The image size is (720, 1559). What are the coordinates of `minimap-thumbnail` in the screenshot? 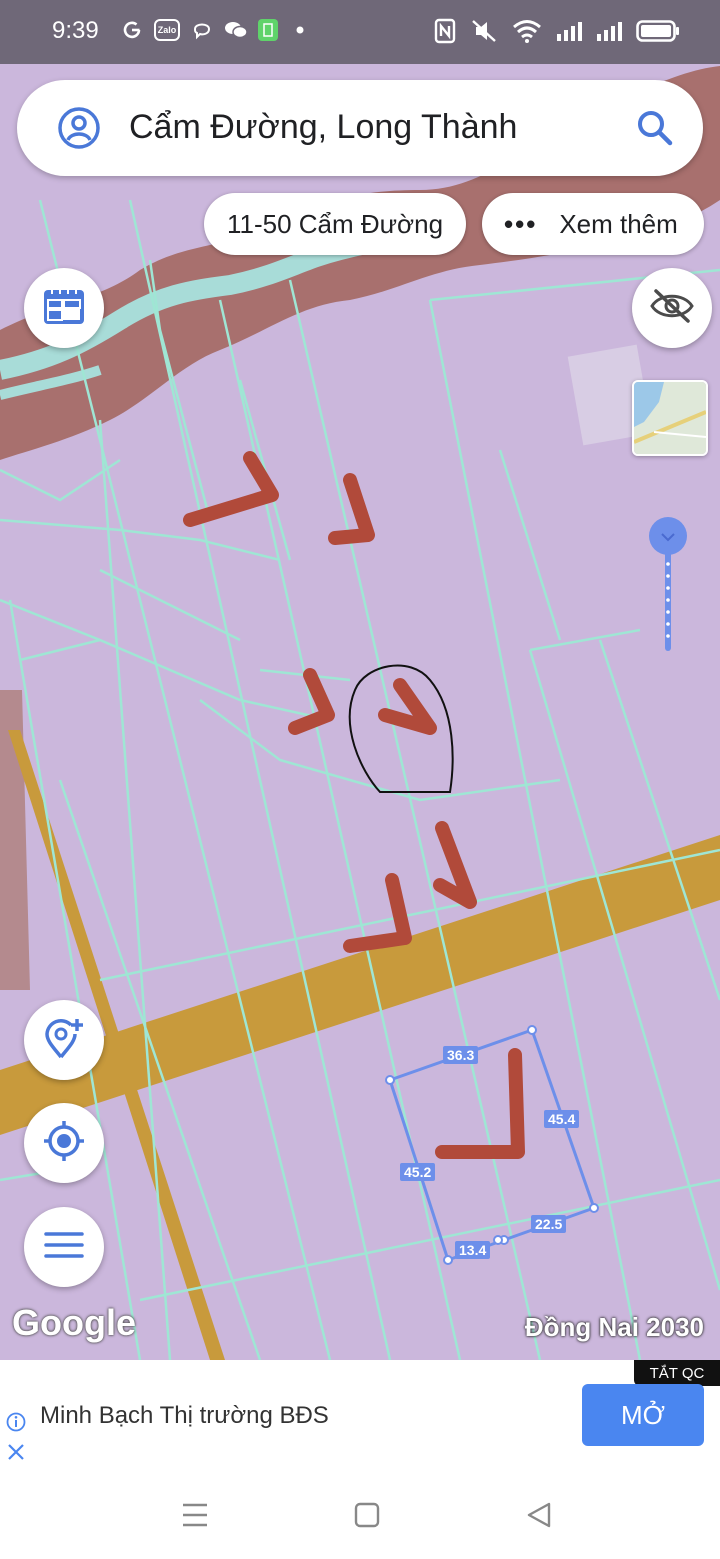 It's located at (670, 418).